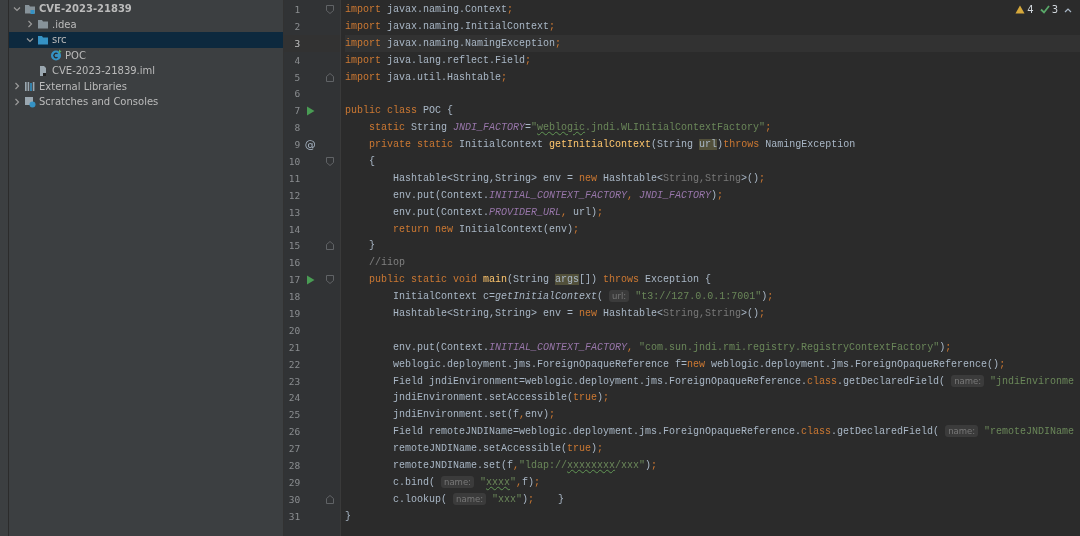 The width and height of the screenshot is (1080, 536). What do you see at coordinates (297, 128) in the screenshot?
I see `line-number: 8` at bounding box center [297, 128].